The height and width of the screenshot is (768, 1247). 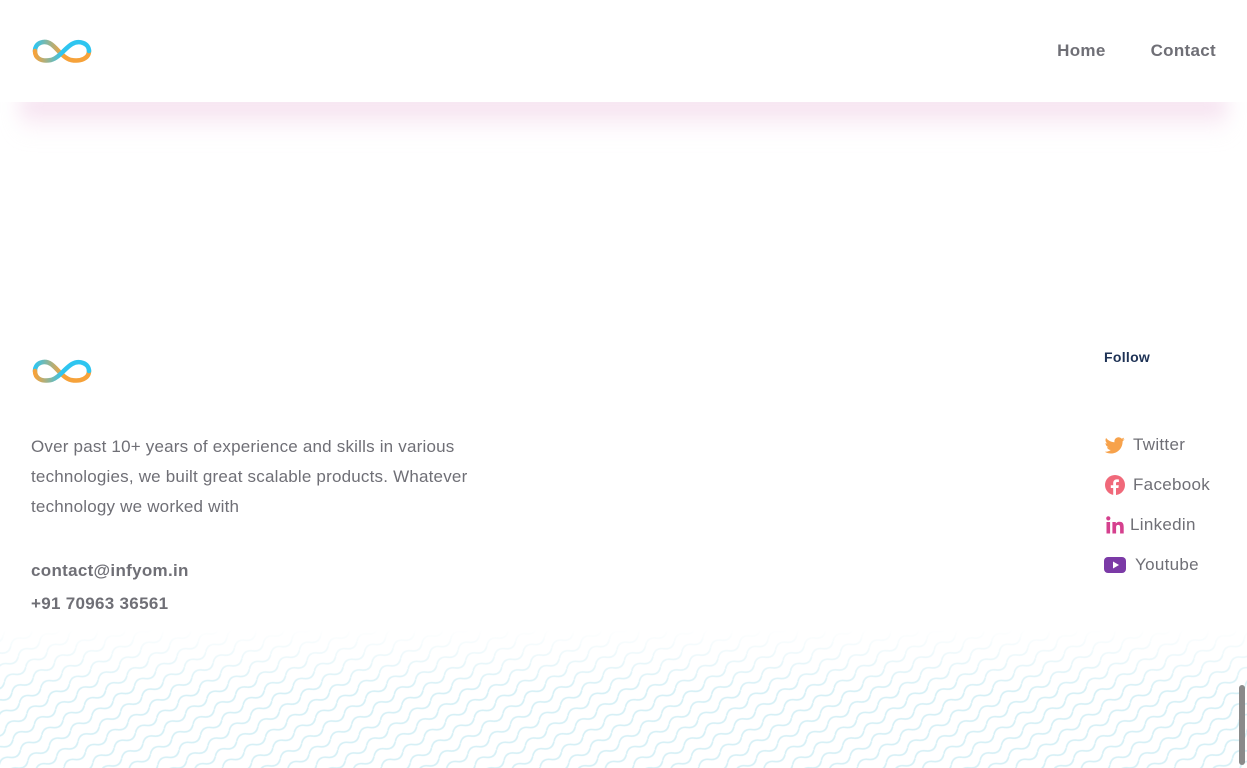 I want to click on footer-phone: +91 70963 36561, so click(x=100, y=603).